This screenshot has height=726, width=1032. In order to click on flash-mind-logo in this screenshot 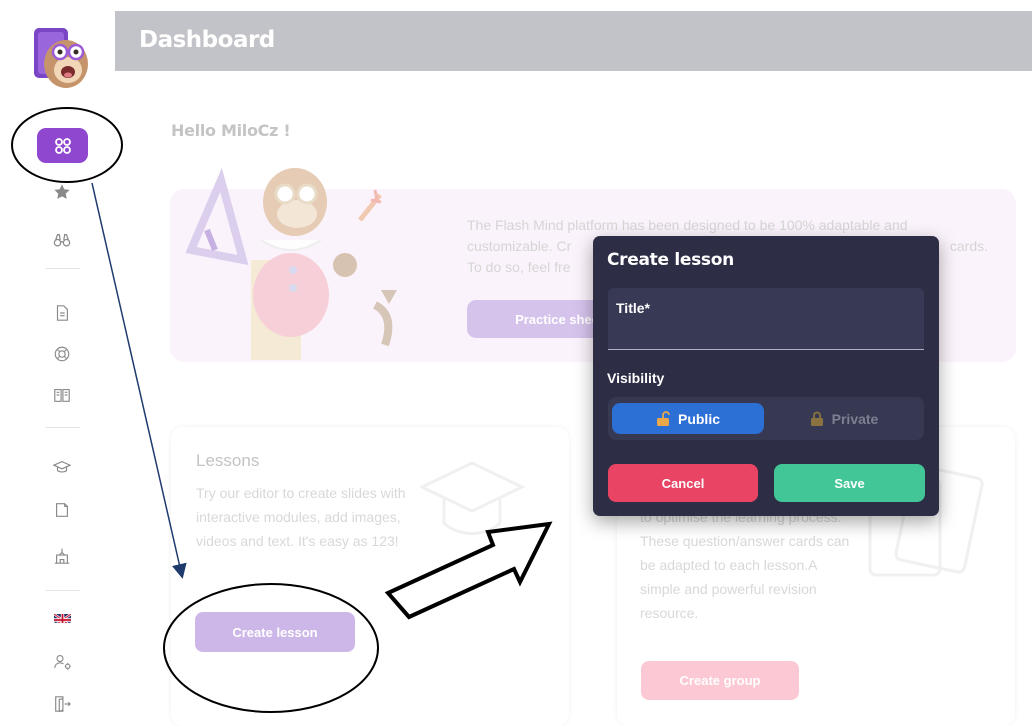, I will do `click(62, 56)`.